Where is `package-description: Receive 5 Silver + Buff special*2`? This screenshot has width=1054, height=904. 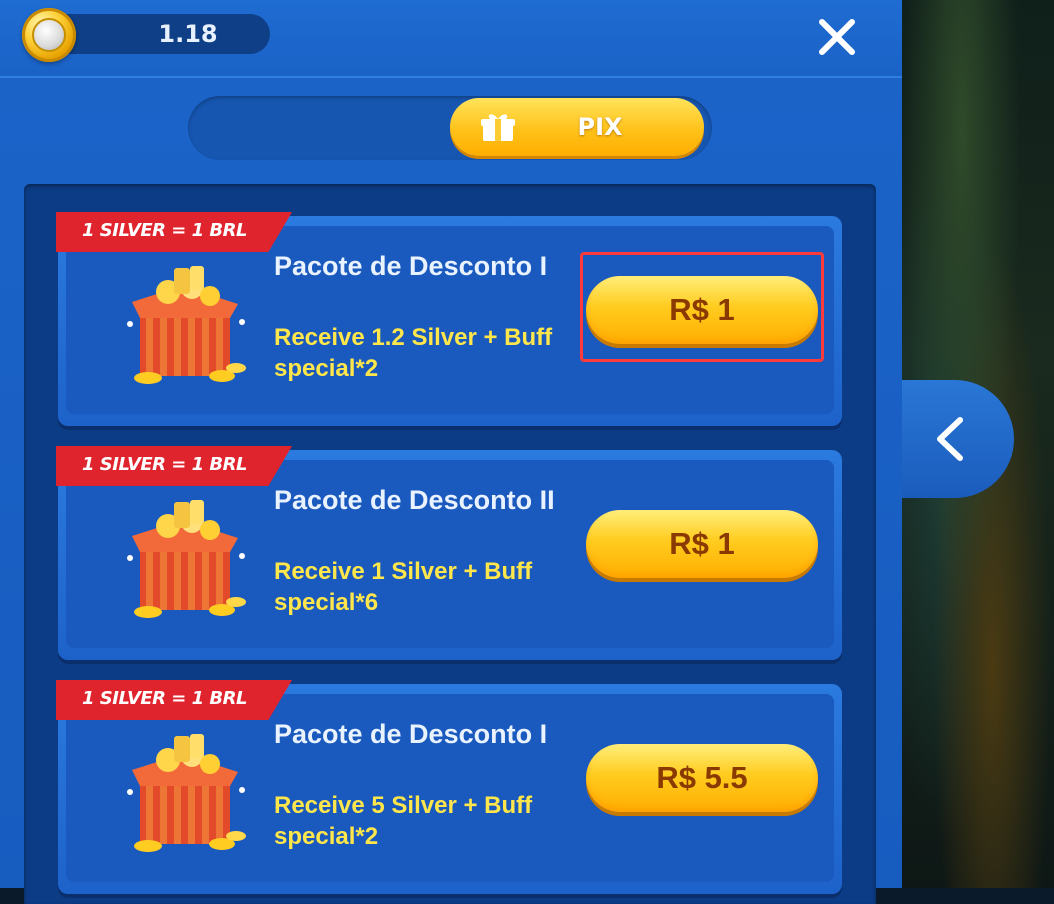 package-description: Receive 5 Silver + Buff special*2 is located at coordinates (403, 821).